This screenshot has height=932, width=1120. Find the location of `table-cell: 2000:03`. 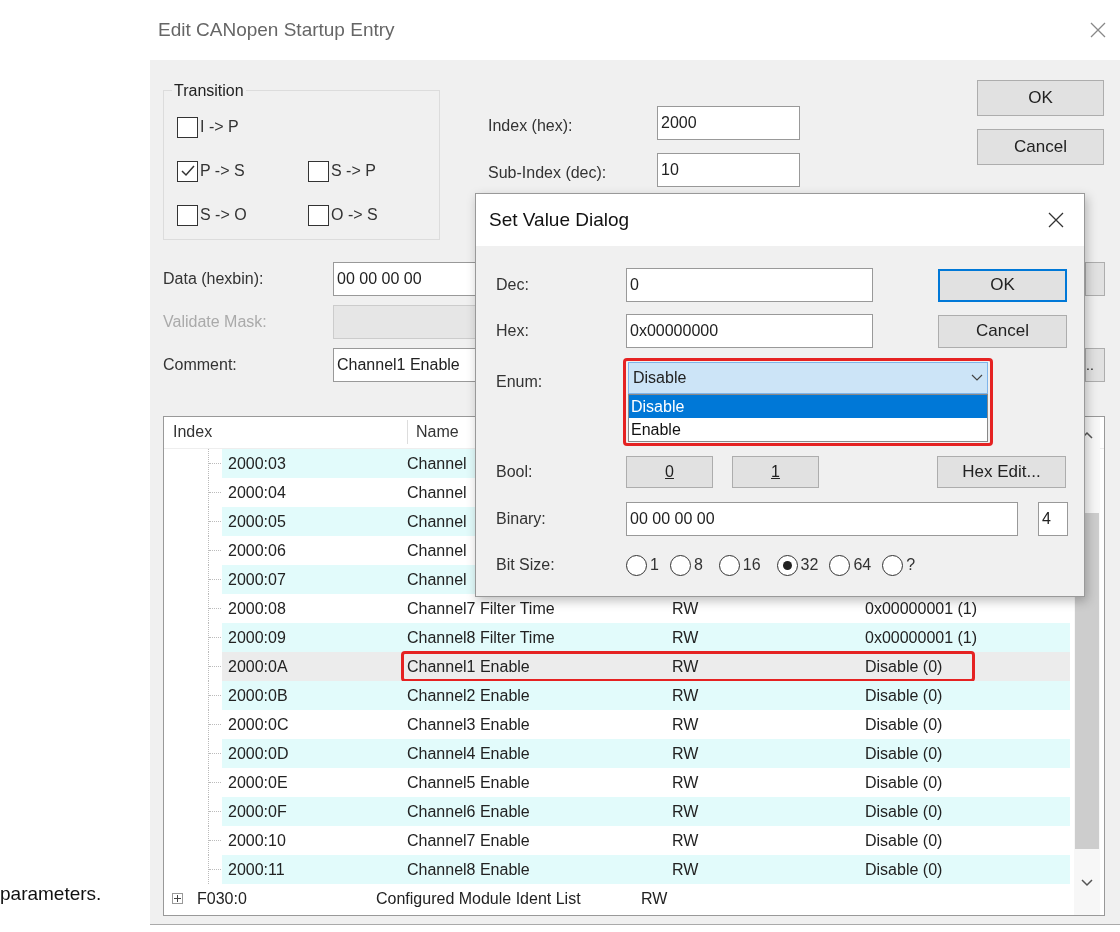

table-cell: 2000:03 is located at coordinates (257, 463).